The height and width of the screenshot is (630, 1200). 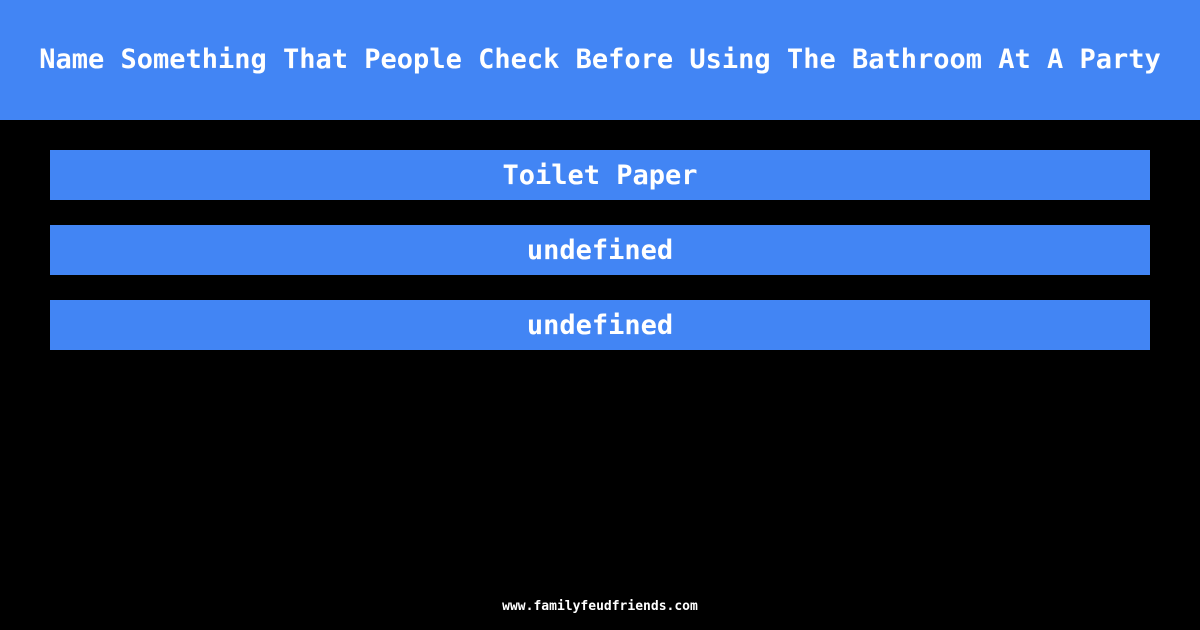 I want to click on answer-text-3: undefined, so click(x=600, y=325).